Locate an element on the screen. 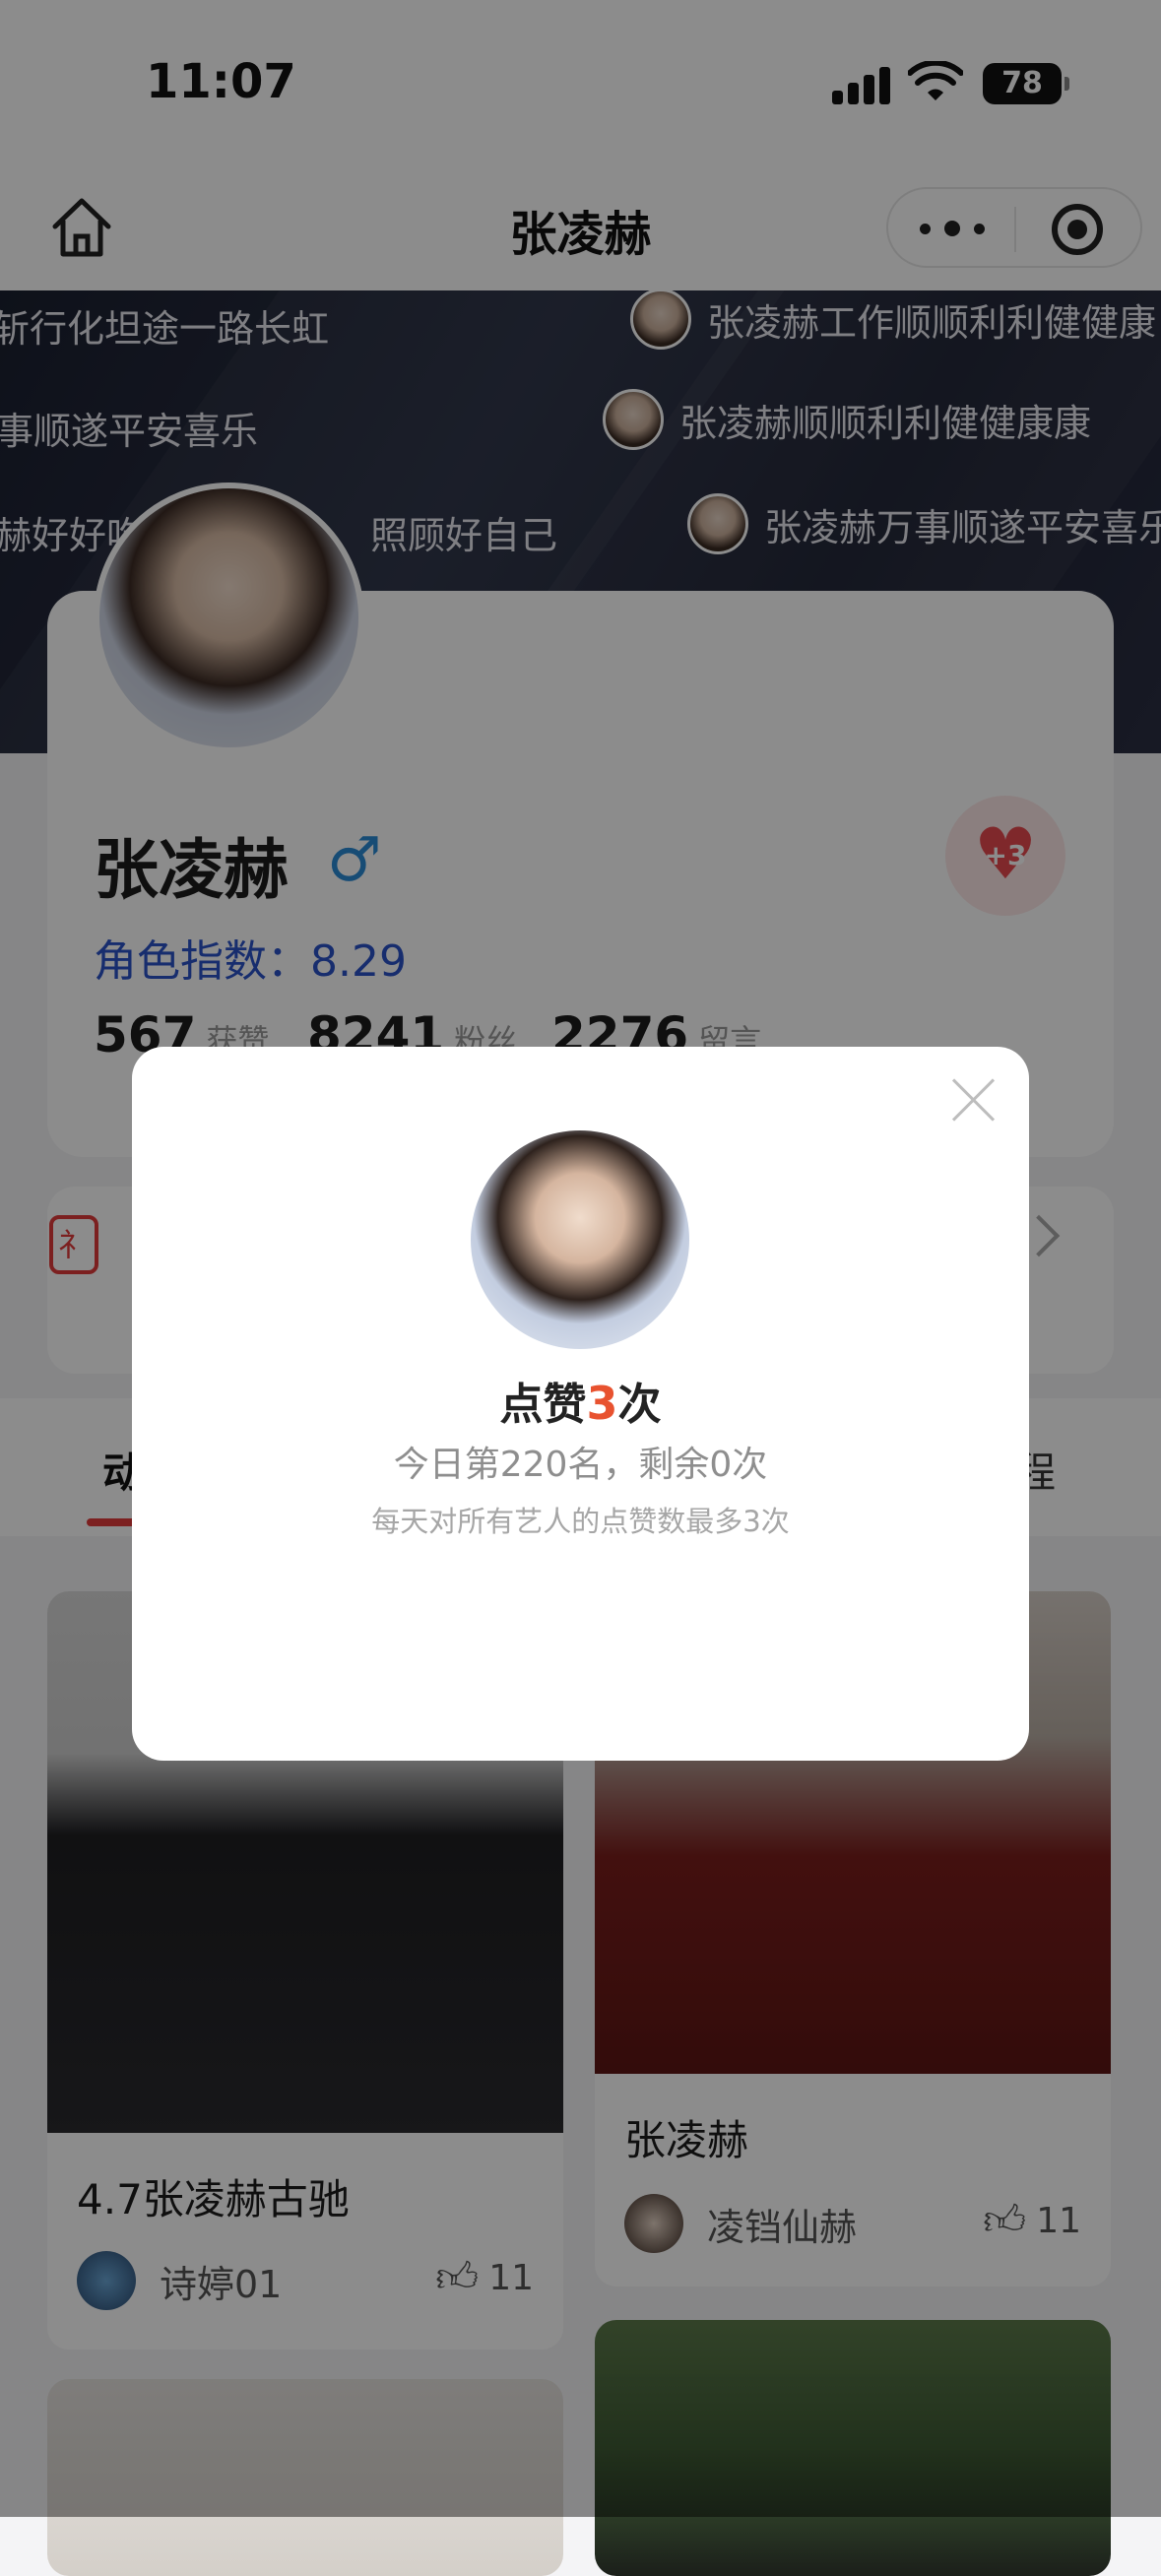  modal-avatar is located at coordinates (580, 1239).